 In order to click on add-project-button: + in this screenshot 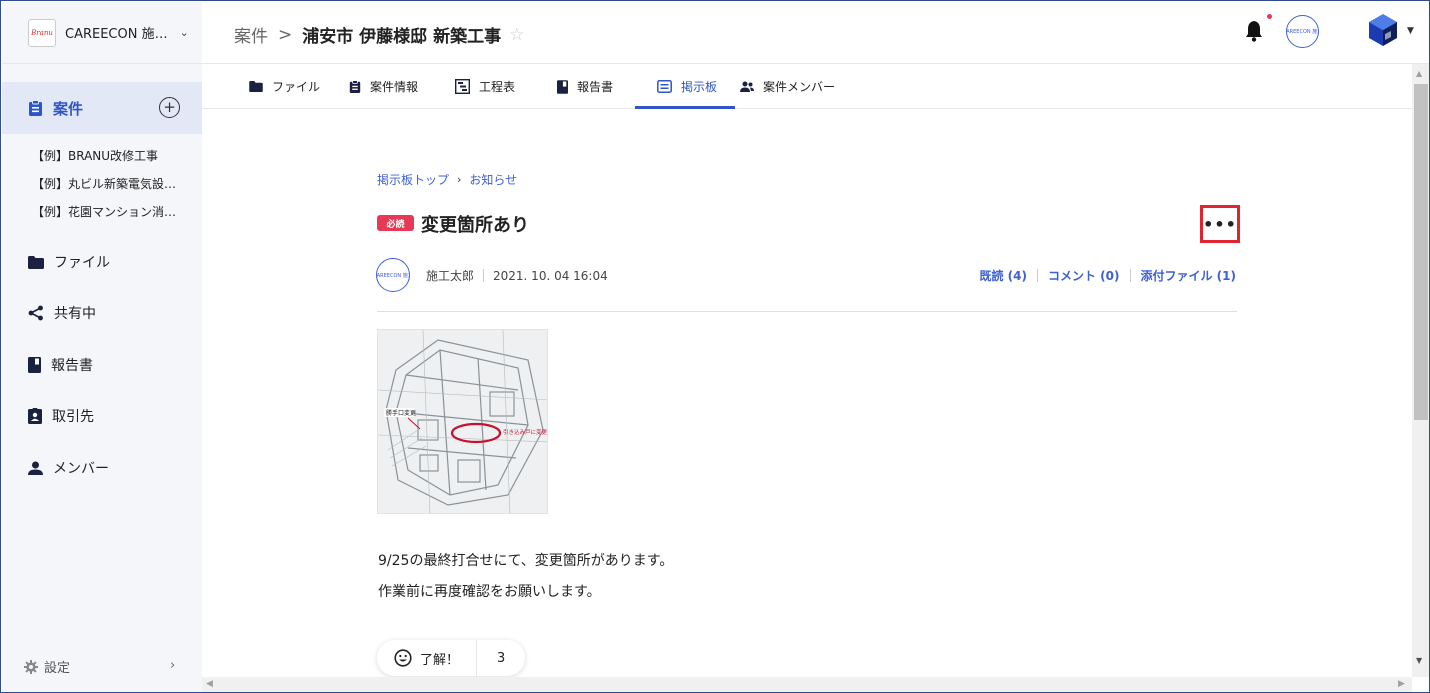, I will do `click(169, 107)`.